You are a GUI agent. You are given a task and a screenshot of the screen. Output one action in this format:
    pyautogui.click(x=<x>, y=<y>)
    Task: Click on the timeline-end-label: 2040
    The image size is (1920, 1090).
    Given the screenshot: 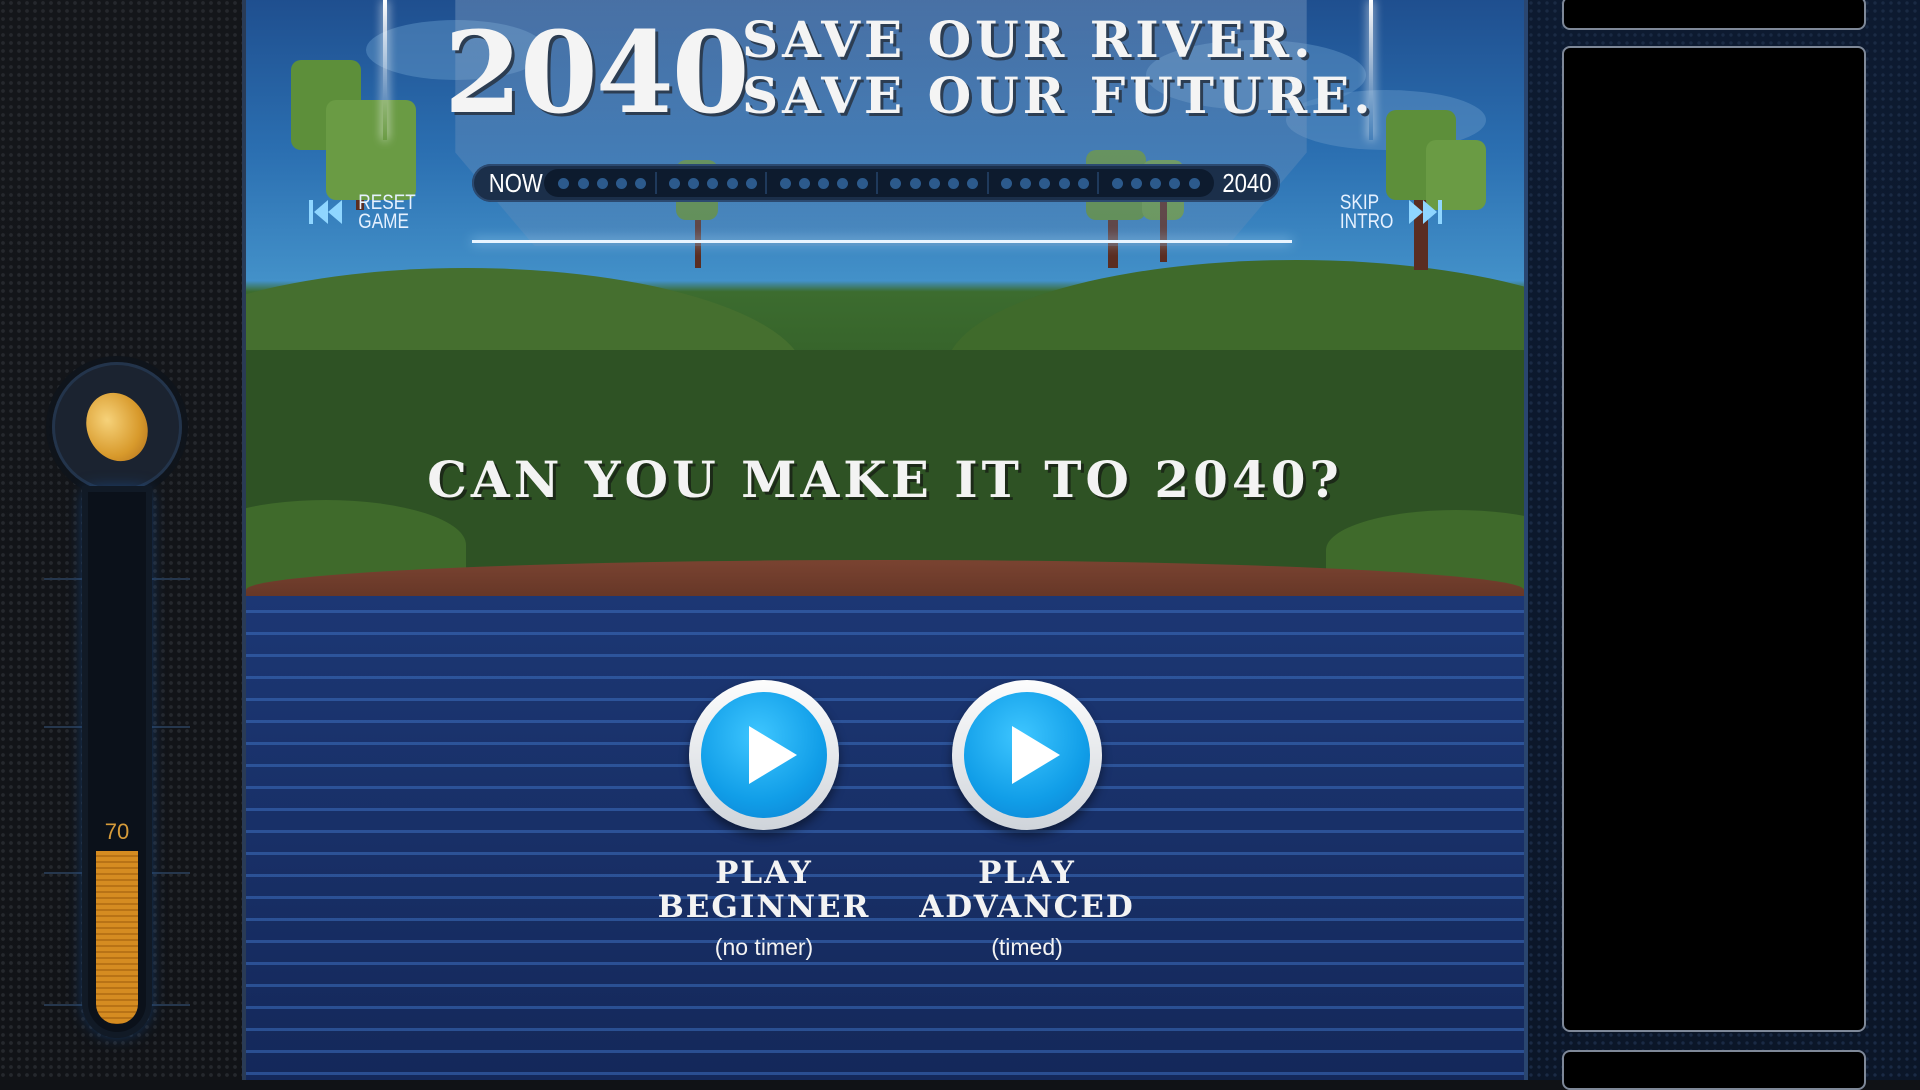 What is the action you would take?
    pyautogui.click(x=1247, y=183)
    